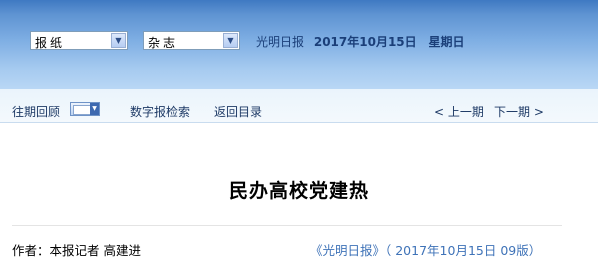 This screenshot has width=598, height=259. What do you see at coordinates (298, 191) in the screenshot?
I see `article-title: 民办高校党建热` at bounding box center [298, 191].